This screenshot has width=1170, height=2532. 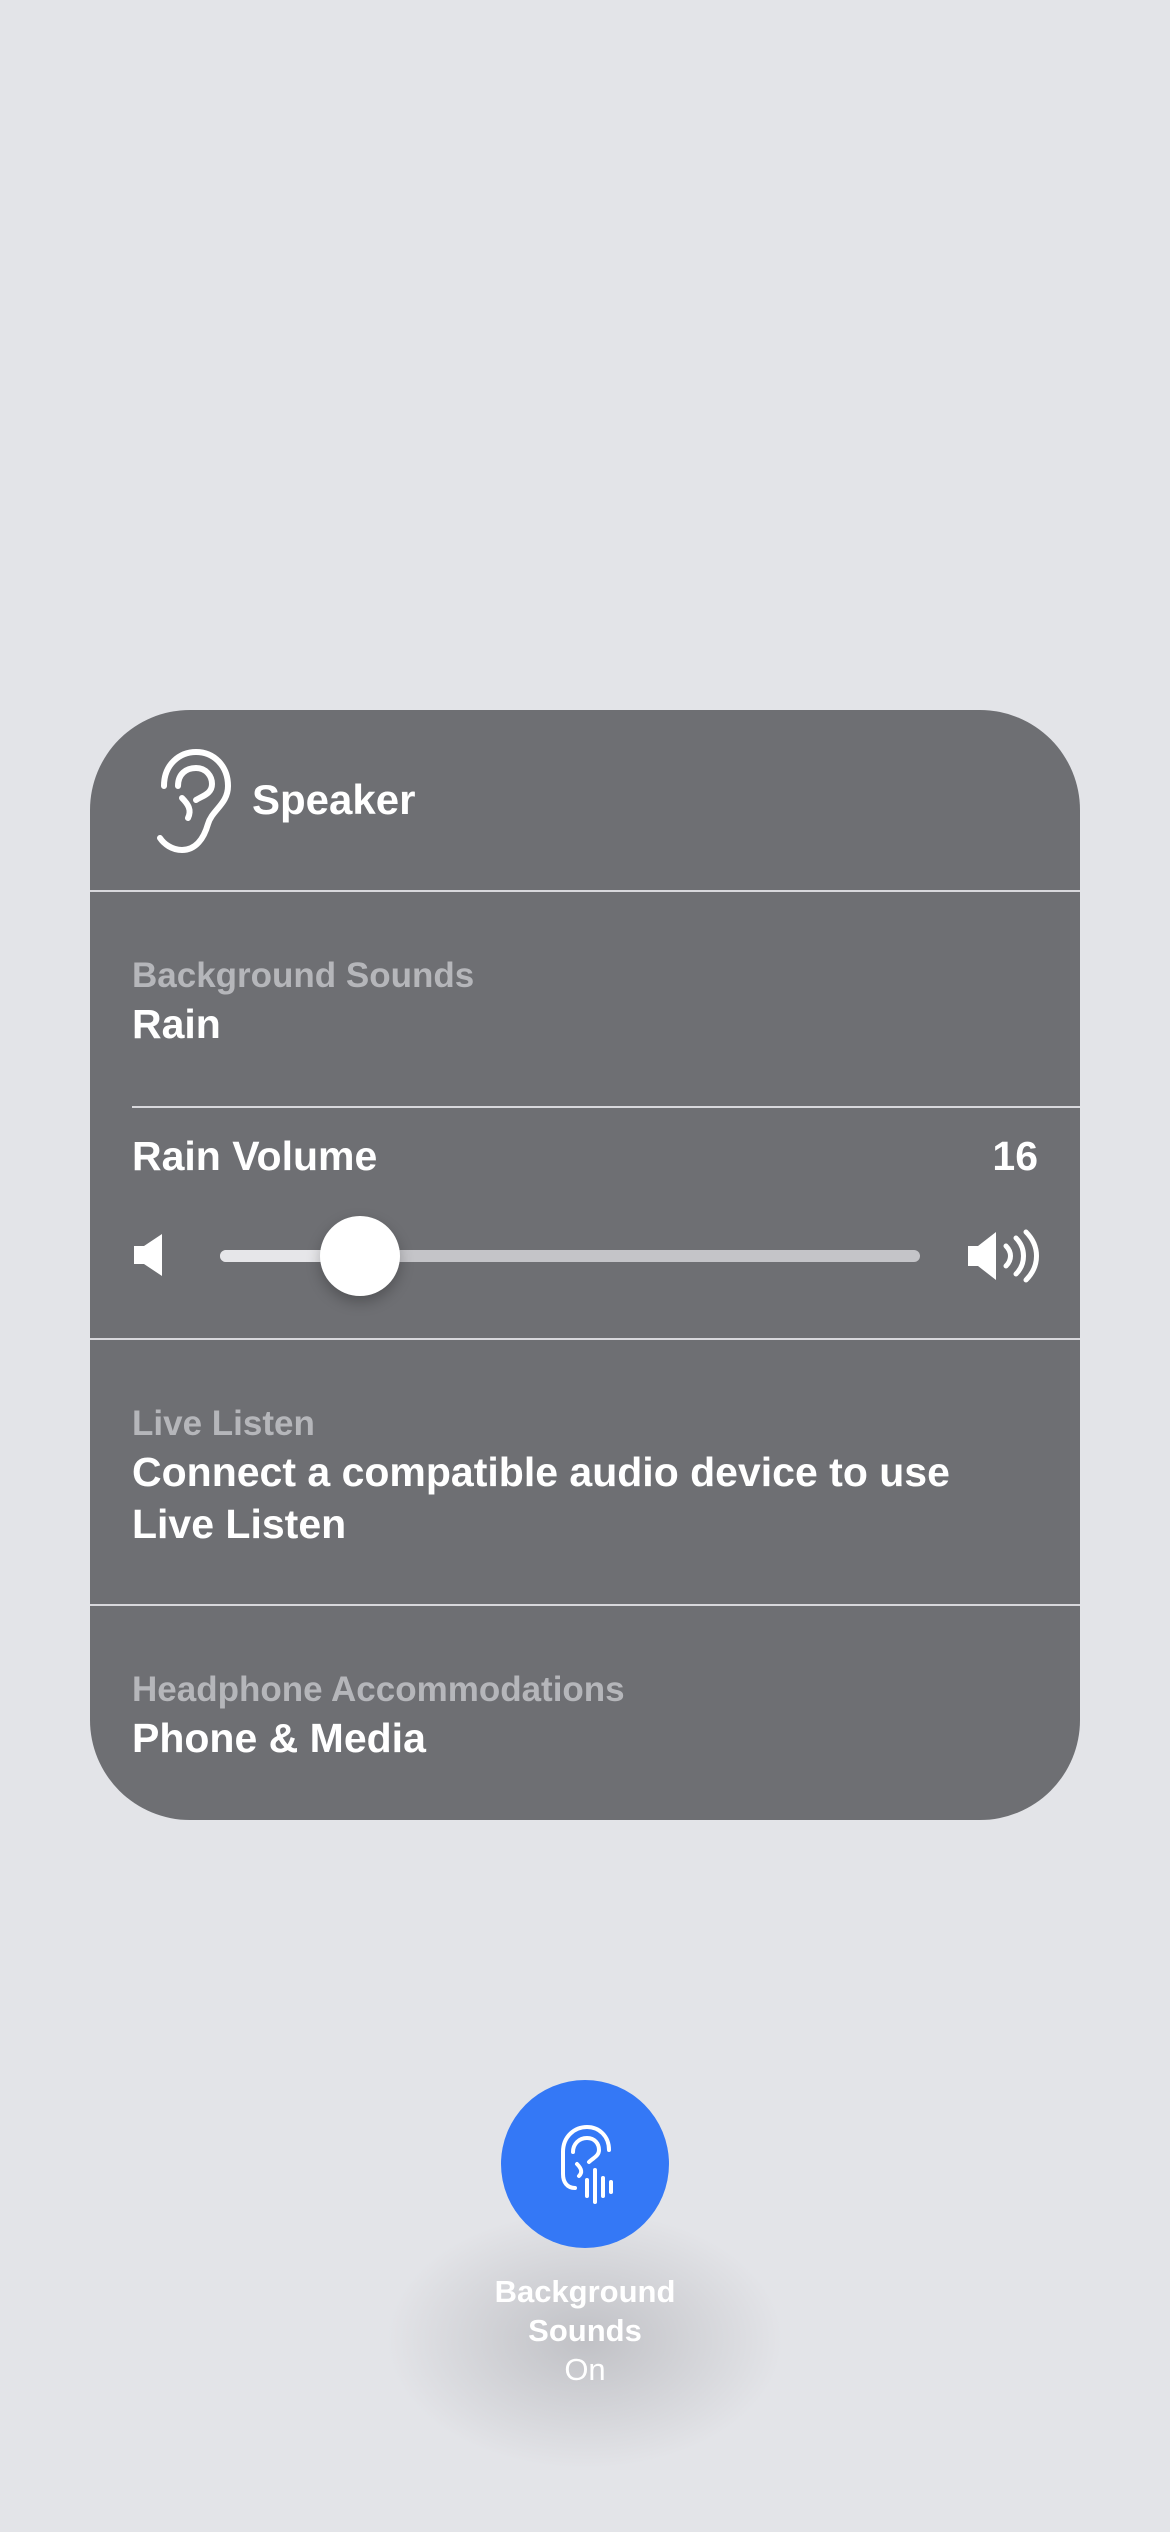 What do you see at coordinates (570, 1256) in the screenshot?
I see `rain-volume-slider` at bounding box center [570, 1256].